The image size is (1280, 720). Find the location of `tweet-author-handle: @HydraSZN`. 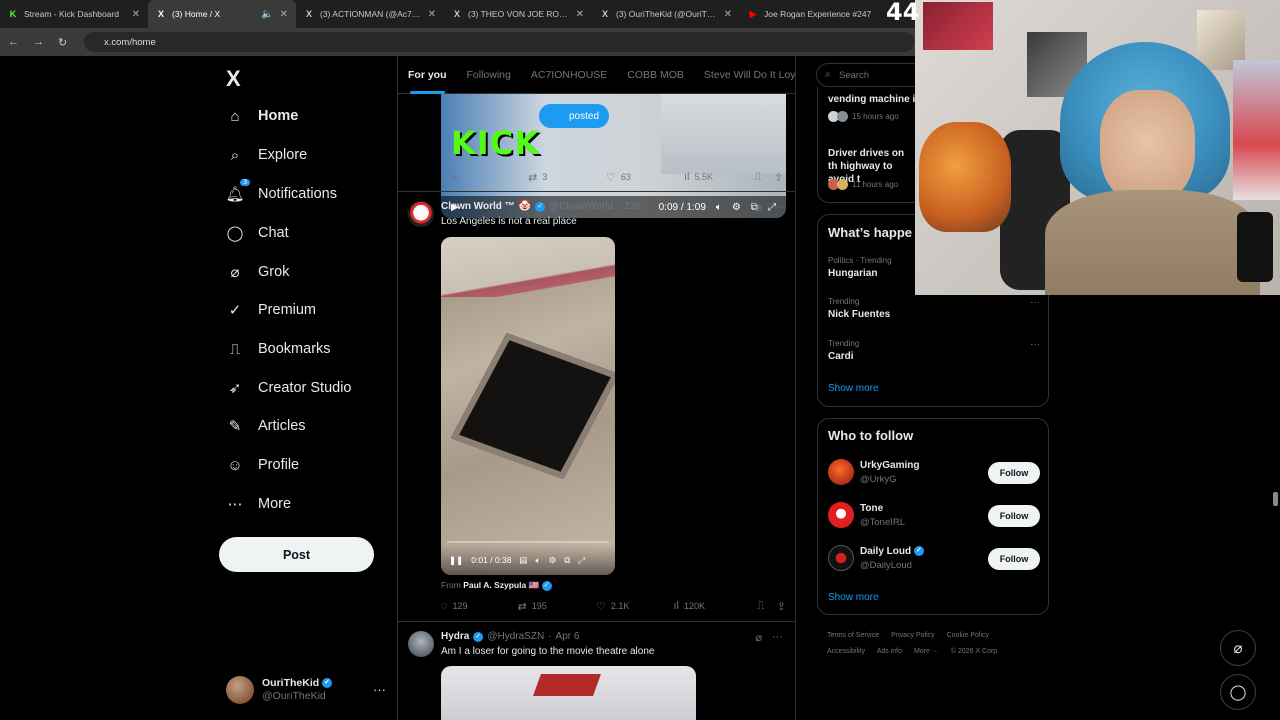

tweet-author-handle: @HydraSZN is located at coordinates (515, 636).